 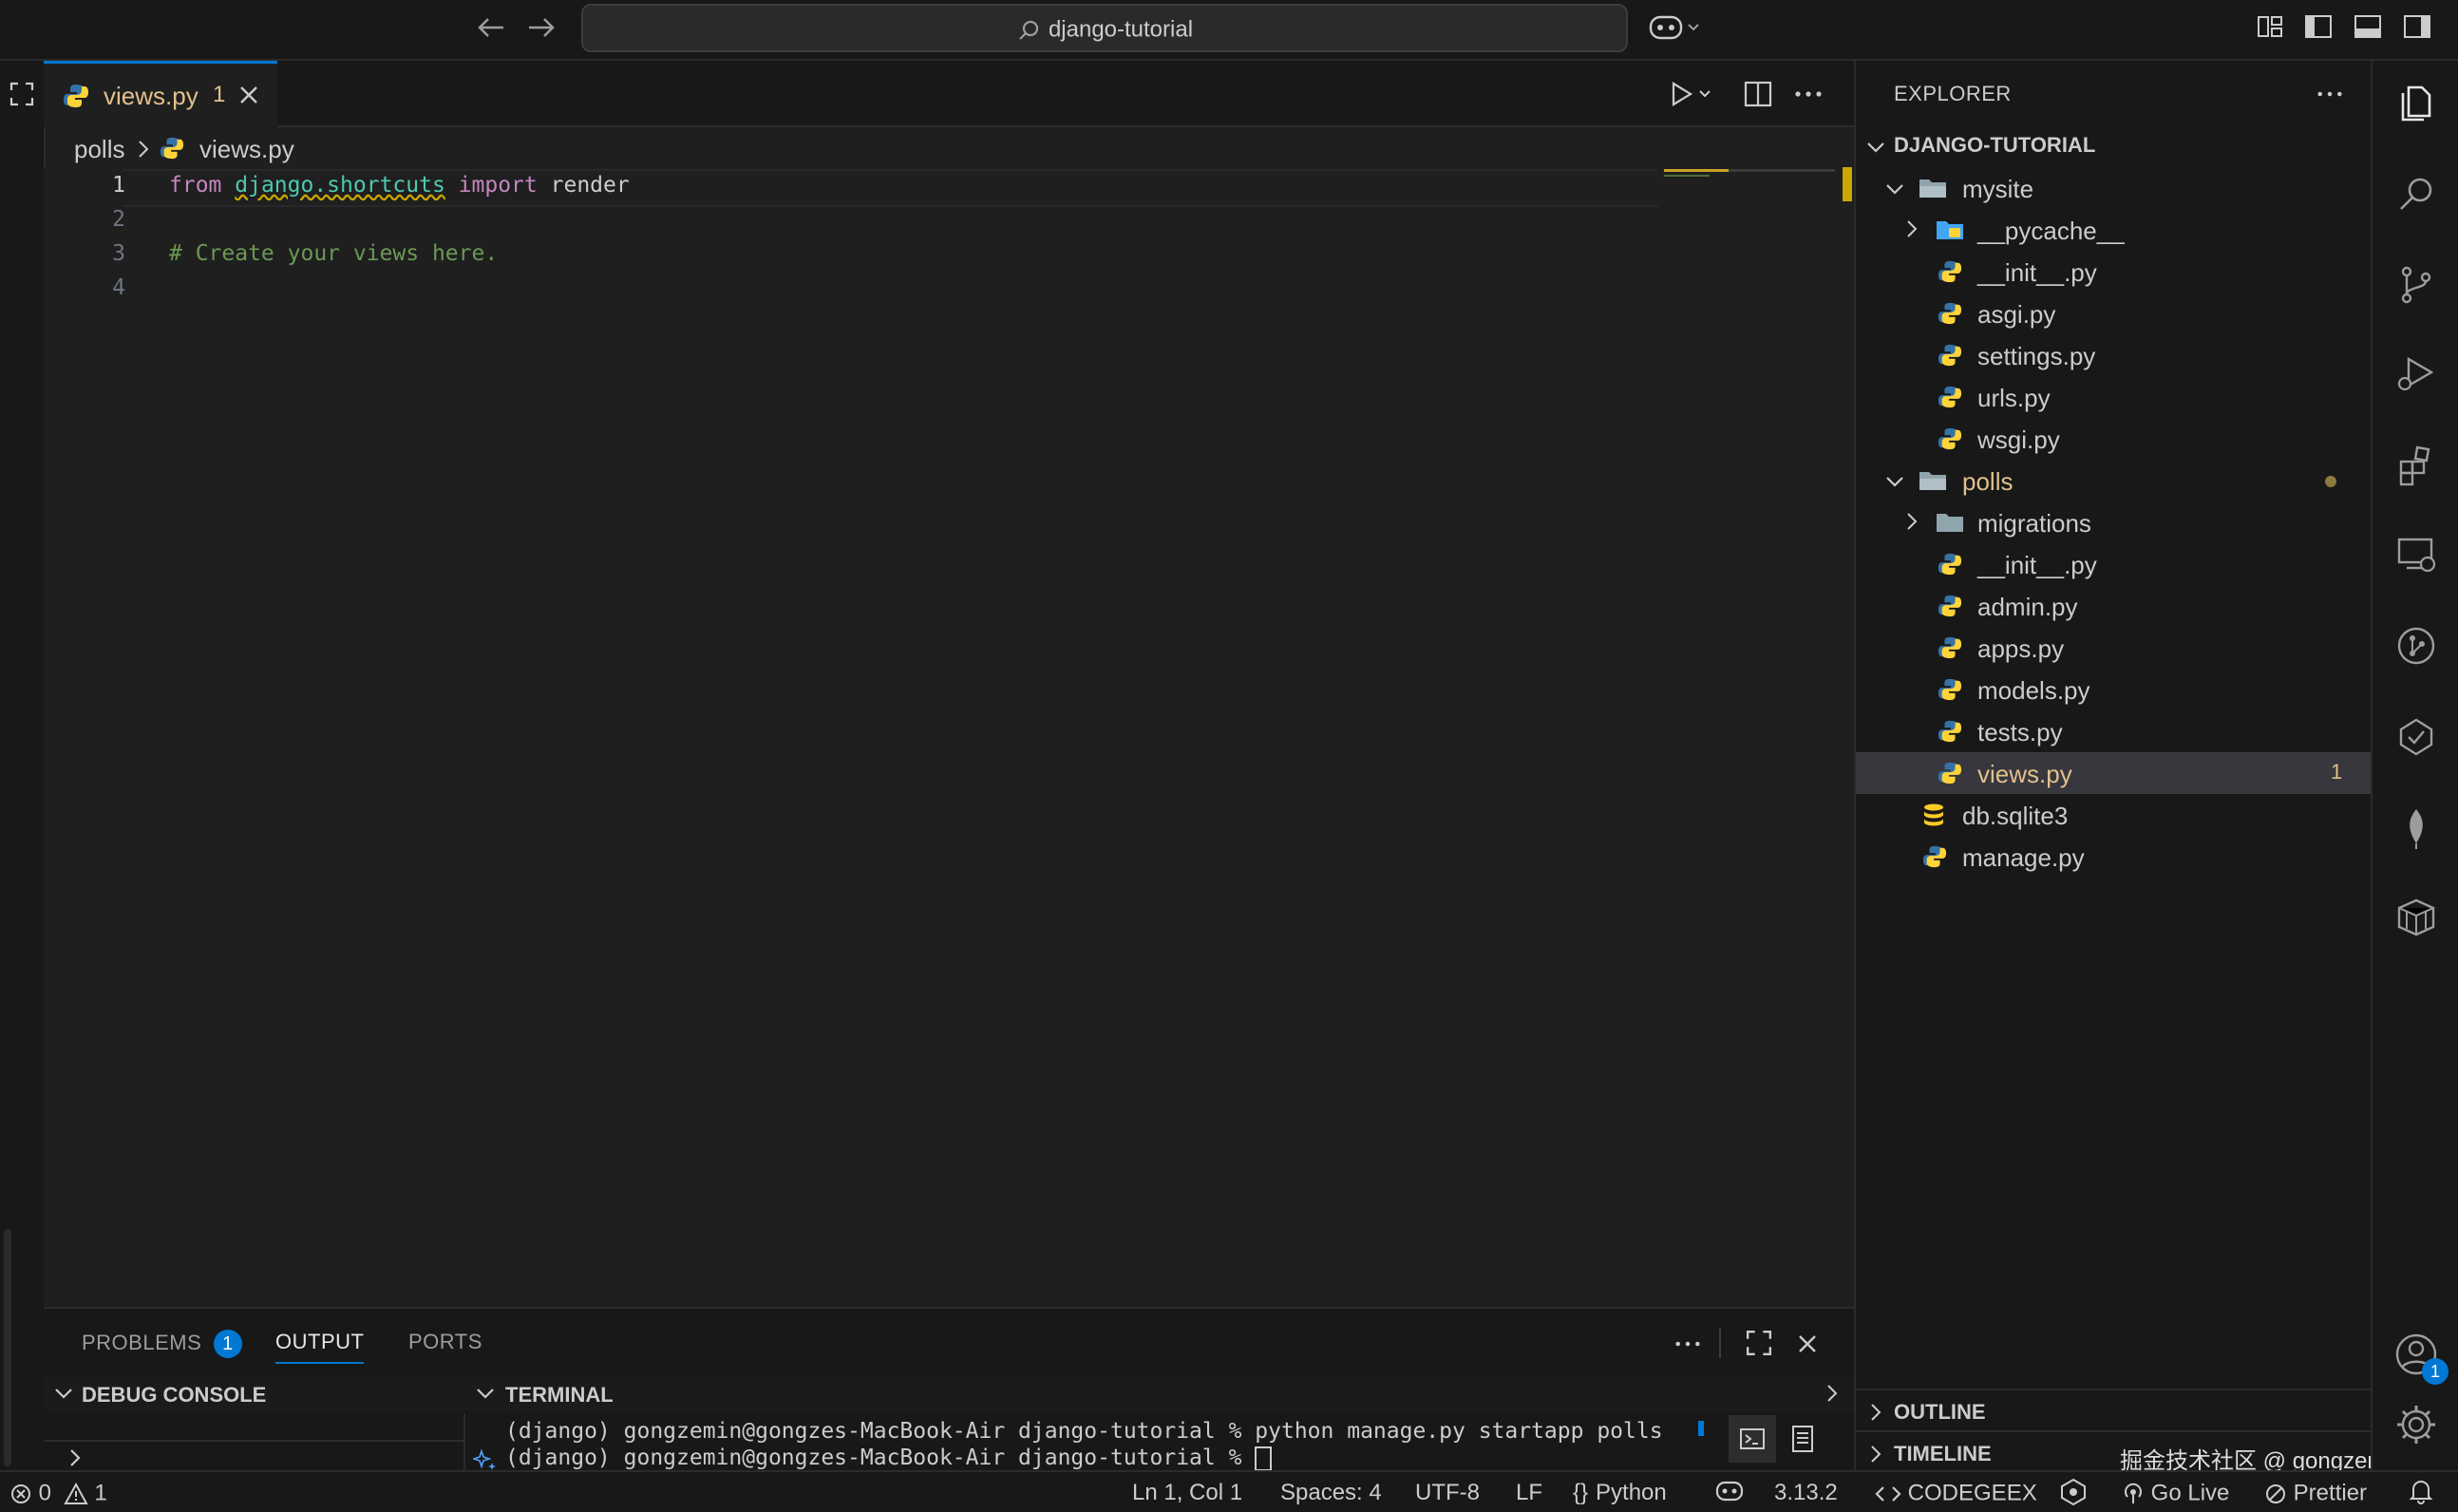 What do you see at coordinates (1620, 1493) in the screenshot?
I see `language-mode: {} Python` at bounding box center [1620, 1493].